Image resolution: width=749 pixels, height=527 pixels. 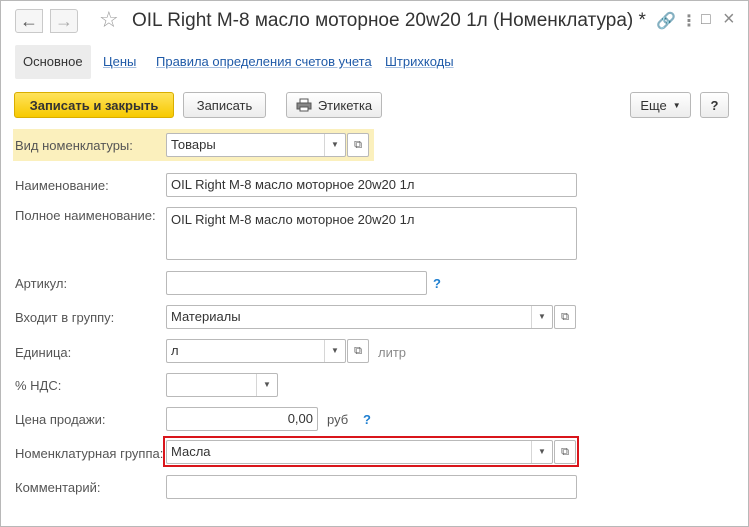 I want to click on article-help-icon: ?, so click(x=437, y=283).